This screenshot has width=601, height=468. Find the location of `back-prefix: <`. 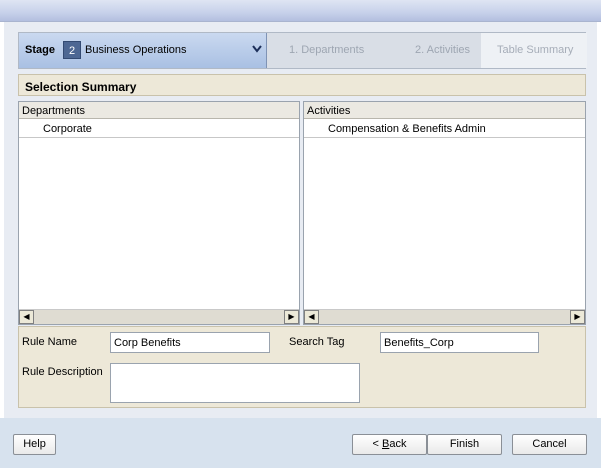

back-prefix: < is located at coordinates (377, 444).